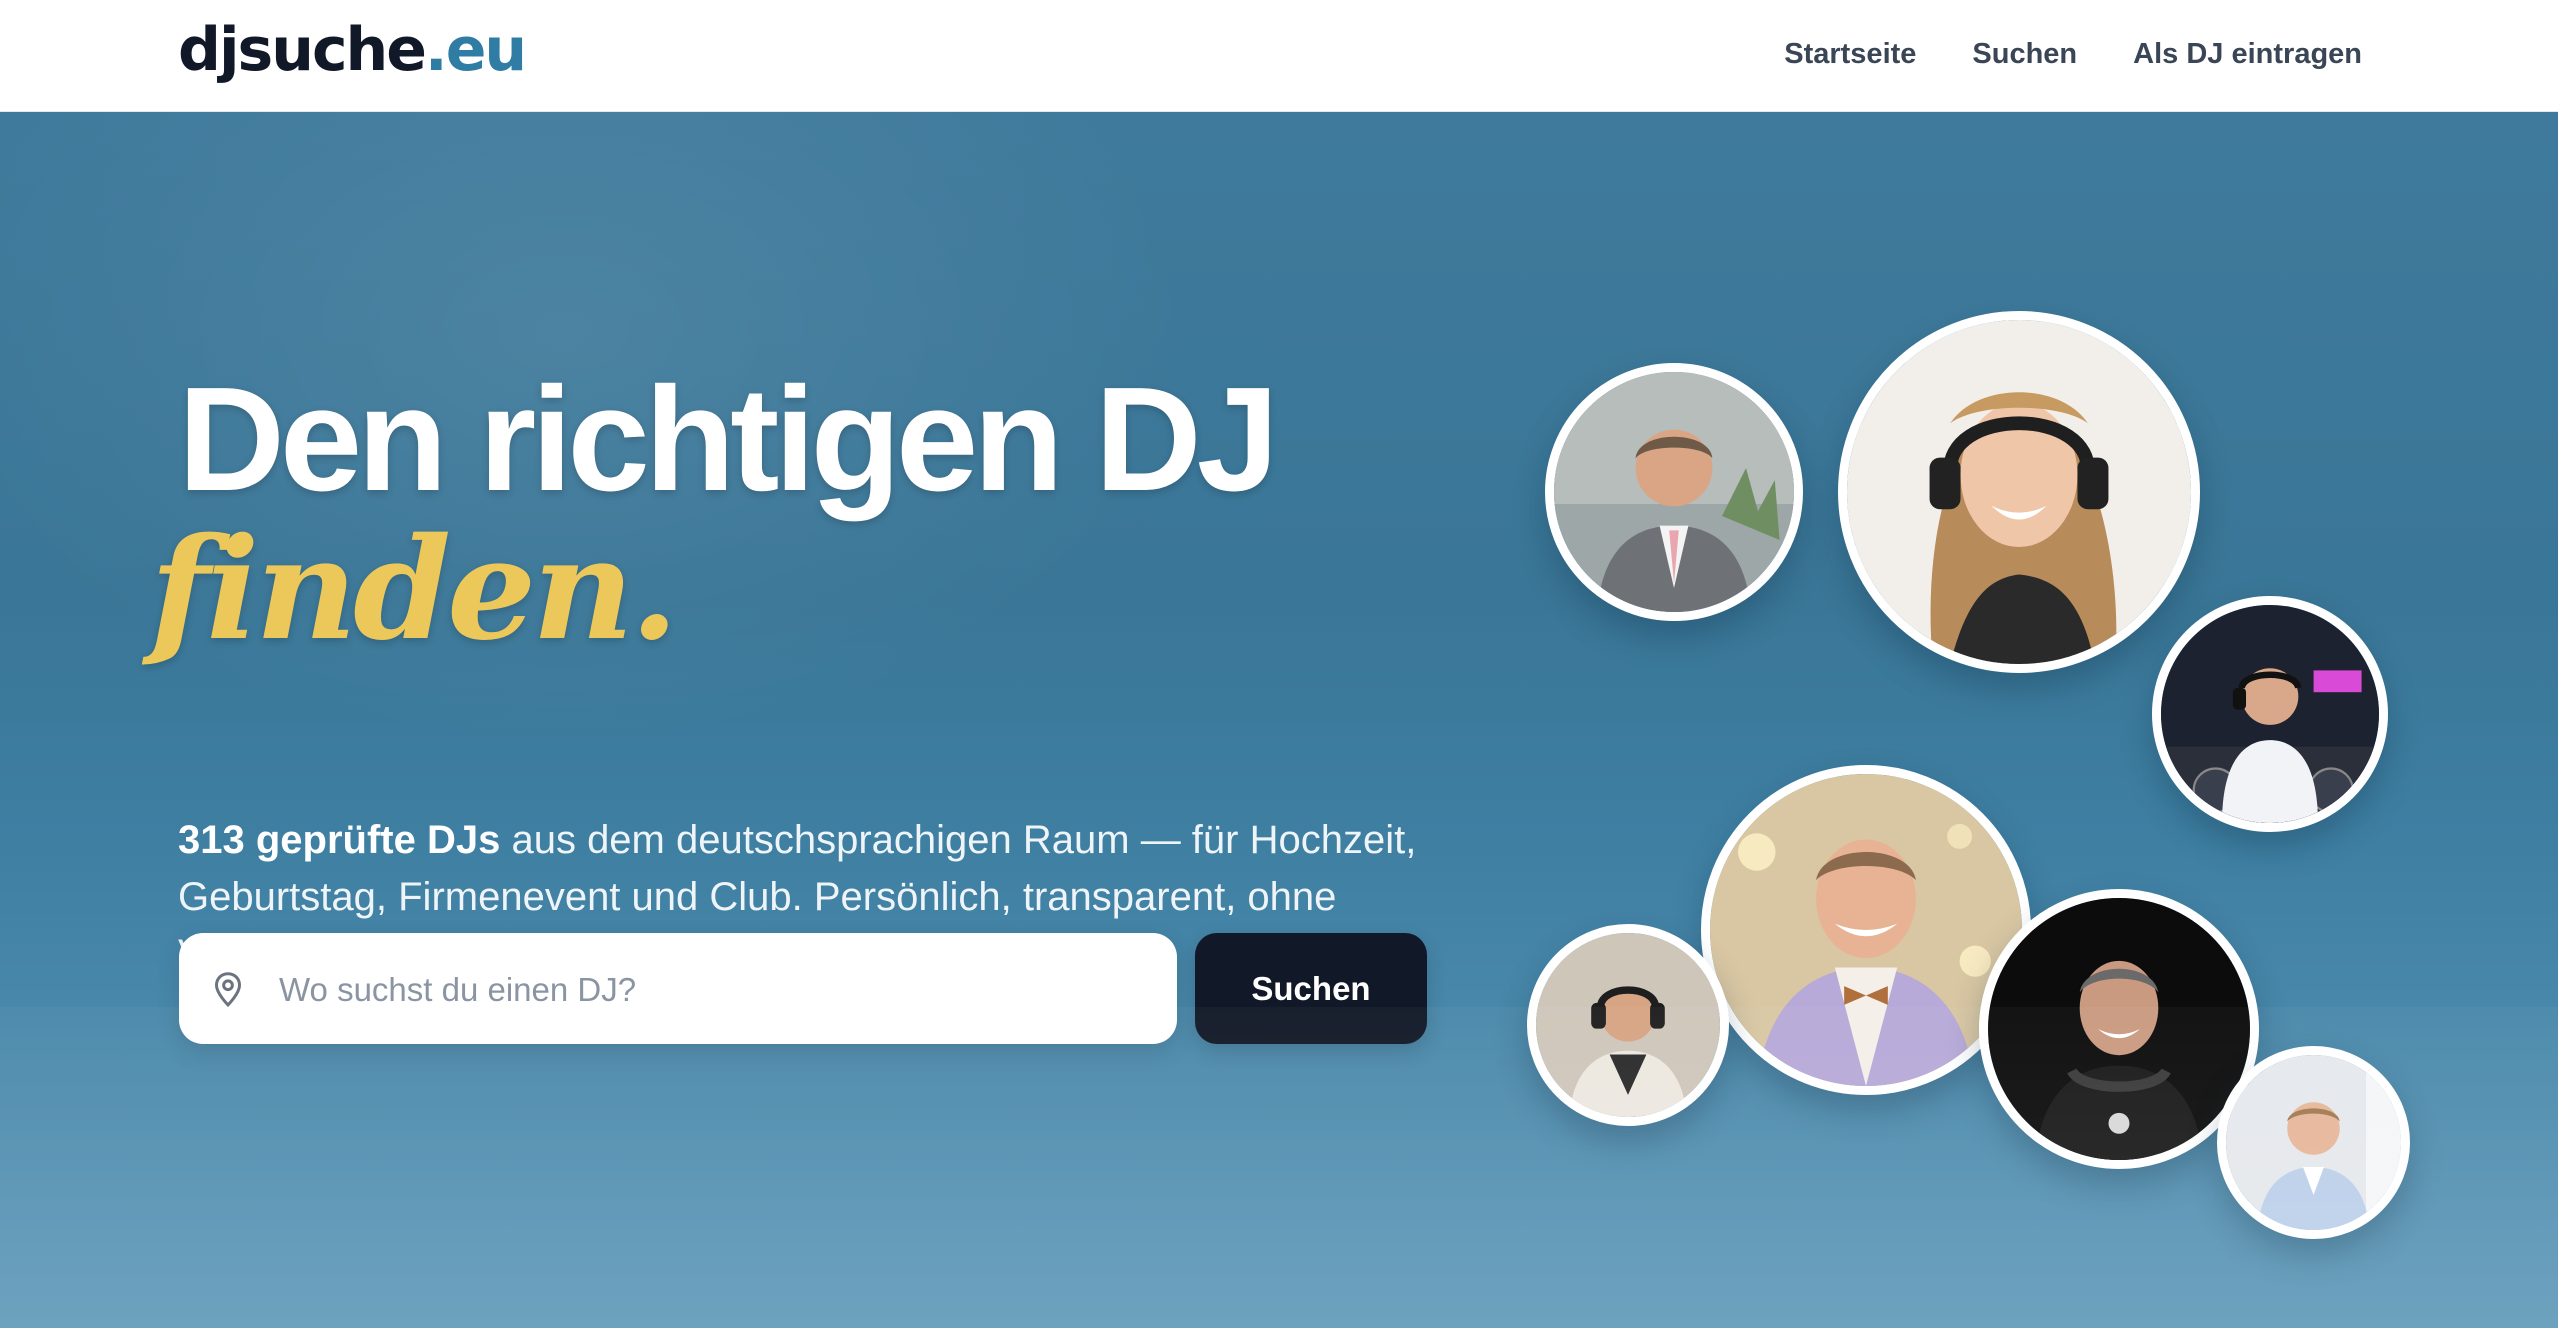  I want to click on site-logo: djsuche.eu, so click(352, 50).